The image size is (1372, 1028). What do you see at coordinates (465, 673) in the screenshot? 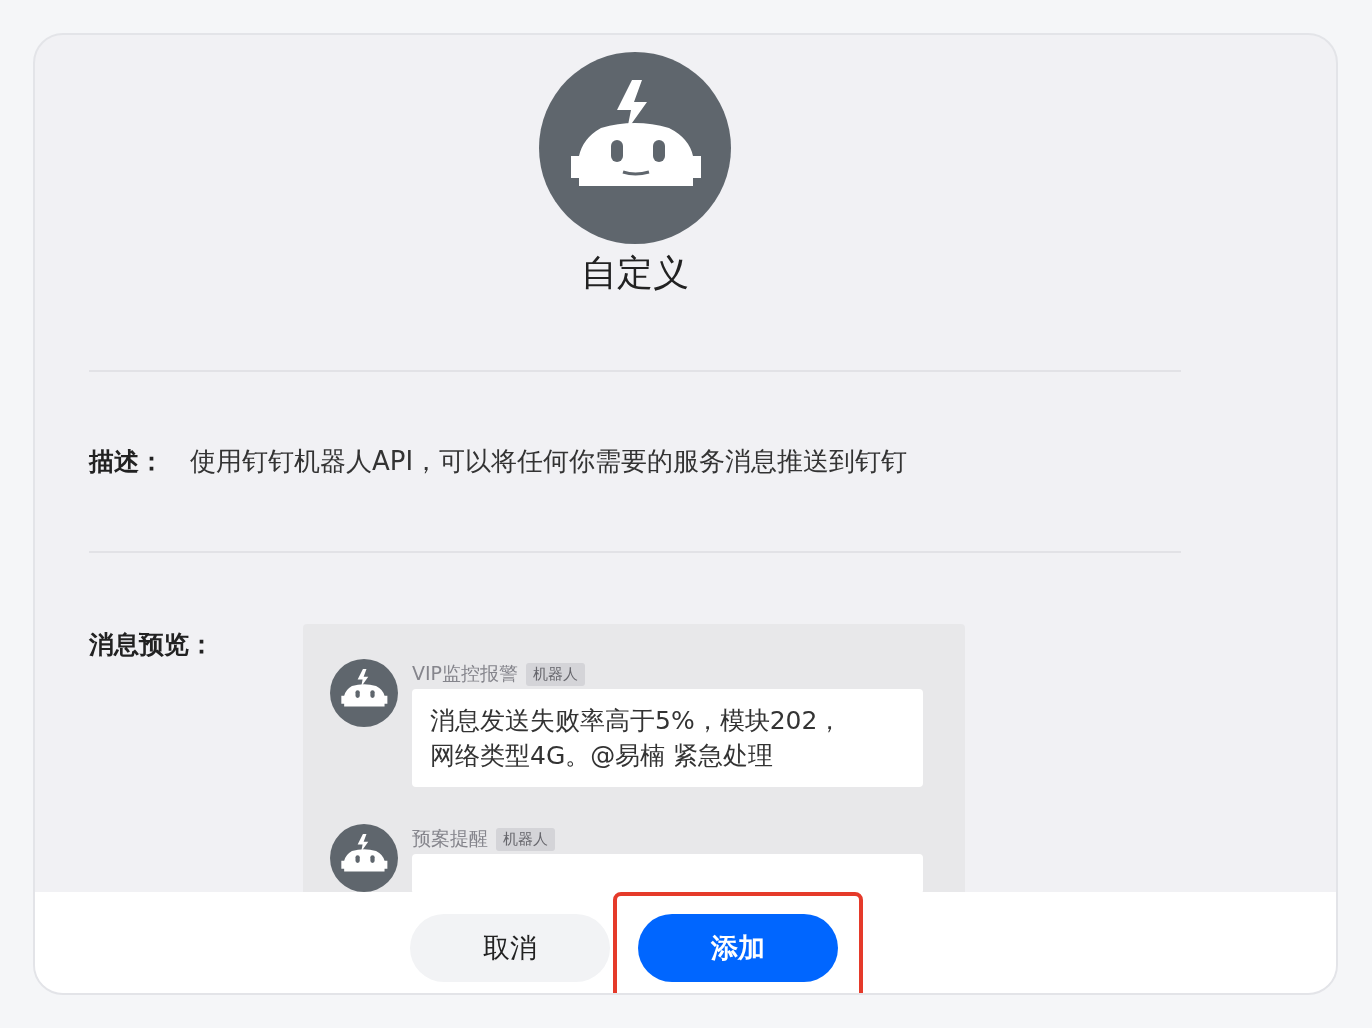
I see `sender-name: VIP监控报警` at bounding box center [465, 673].